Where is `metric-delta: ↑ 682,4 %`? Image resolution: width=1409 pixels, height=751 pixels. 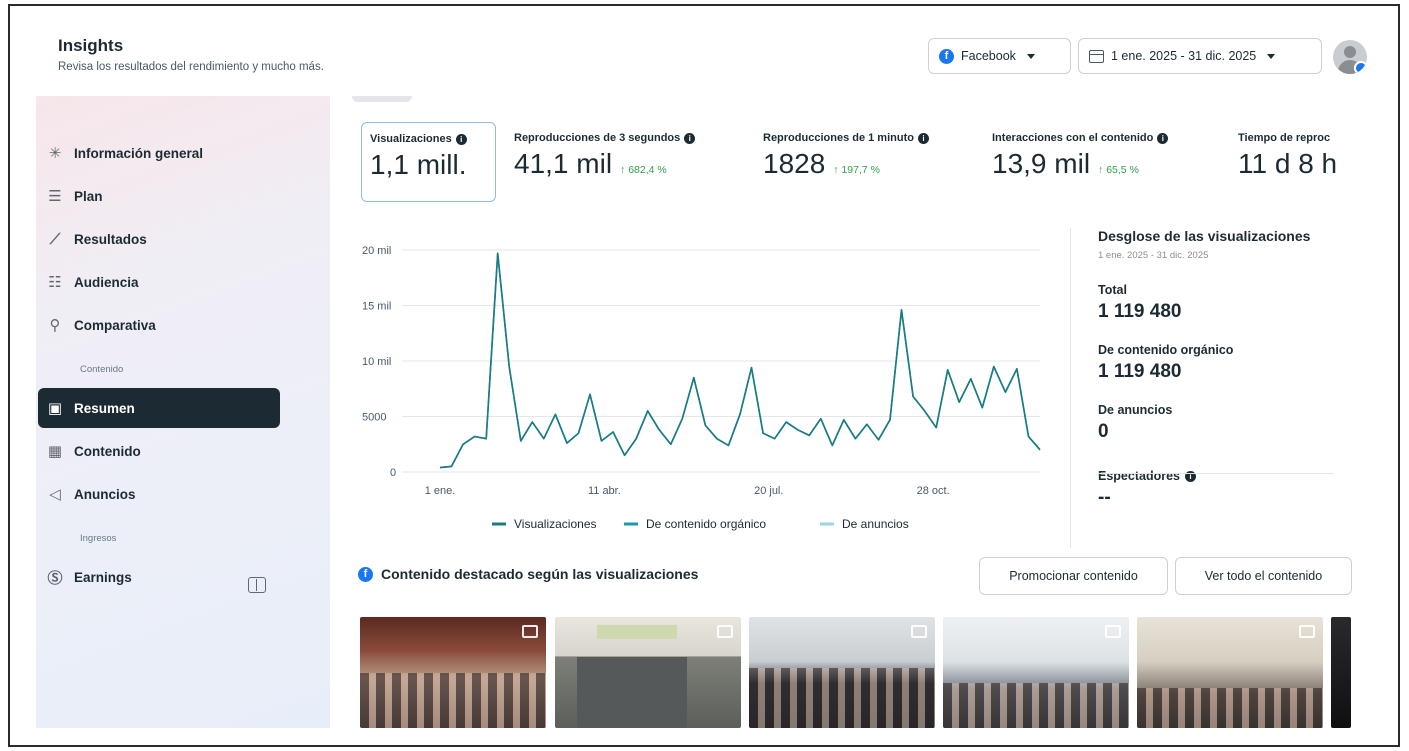 metric-delta: ↑ 682,4 % is located at coordinates (643, 170).